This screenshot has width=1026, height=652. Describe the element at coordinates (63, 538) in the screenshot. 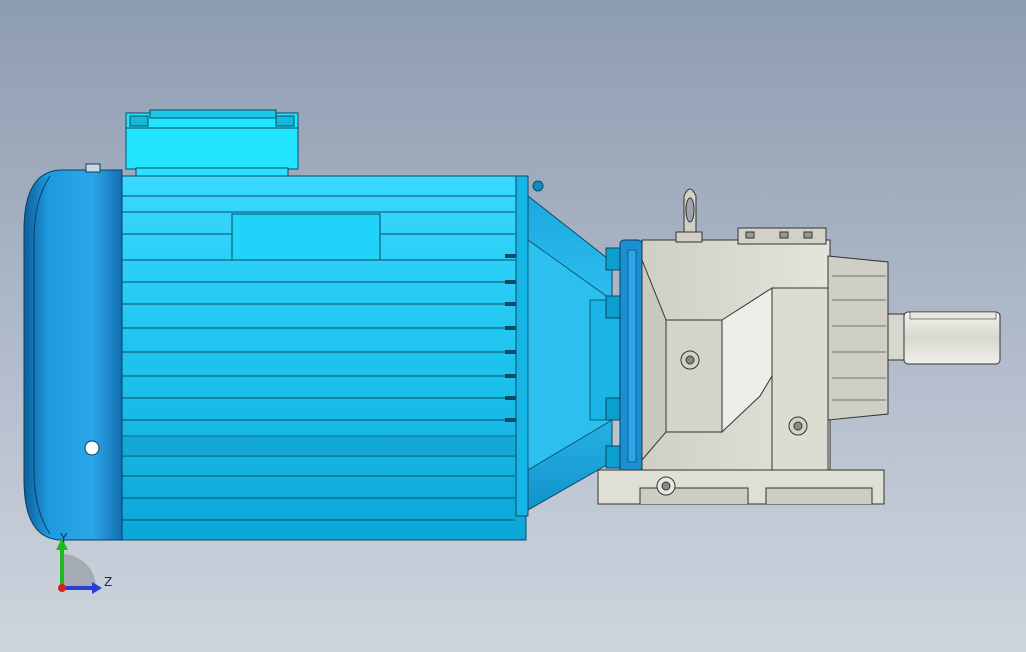

I see `y-axis-label: Y` at that location.